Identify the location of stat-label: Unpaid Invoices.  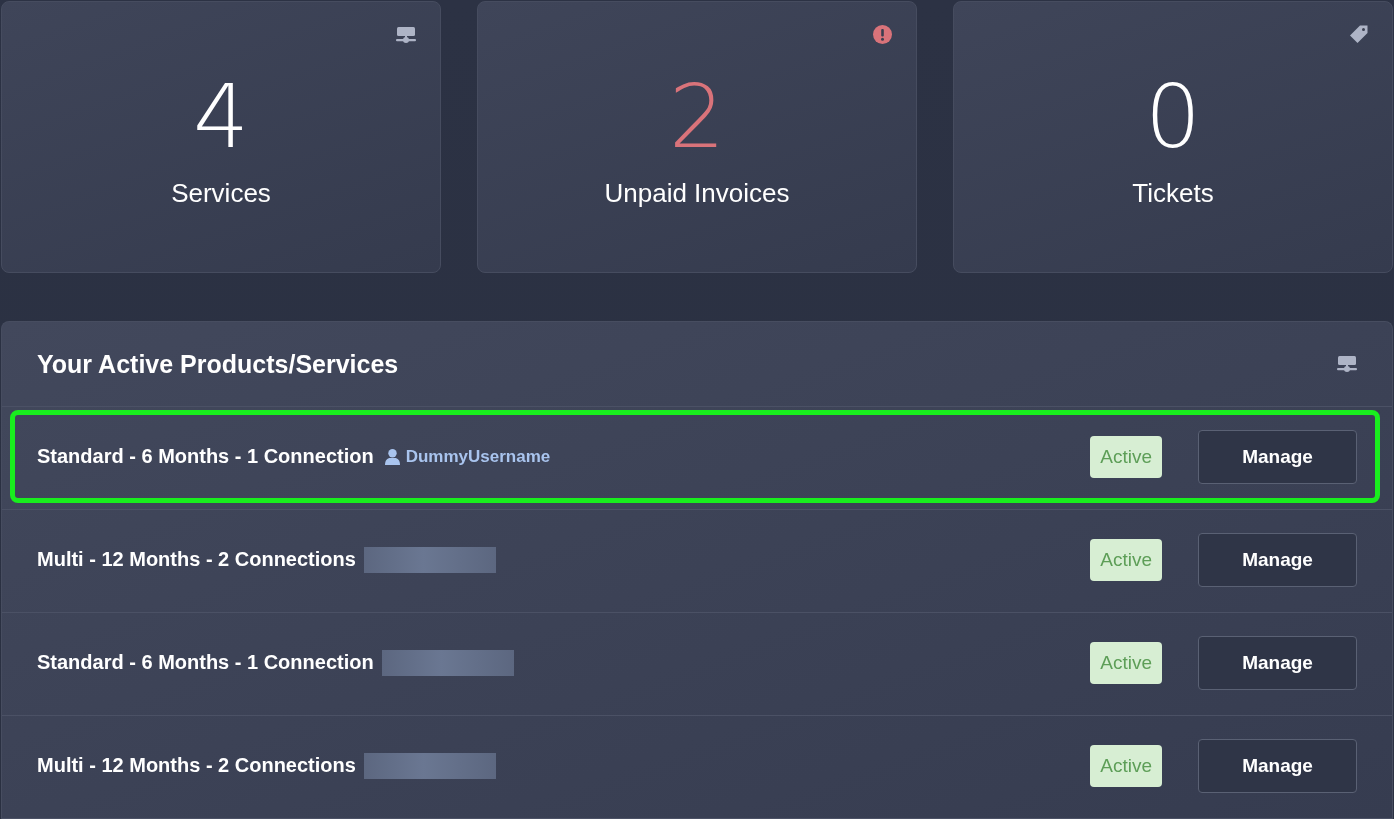
(697, 193).